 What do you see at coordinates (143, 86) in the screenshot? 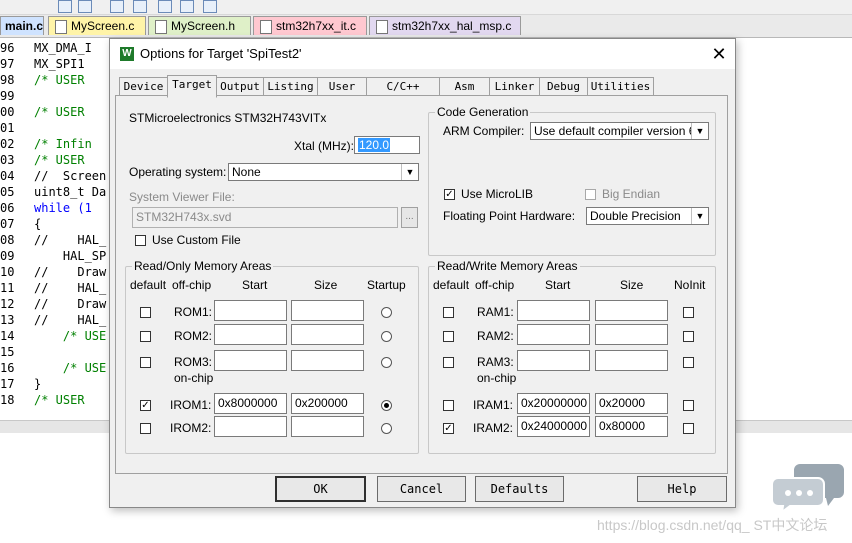
I see `tab-device: Device` at bounding box center [143, 86].